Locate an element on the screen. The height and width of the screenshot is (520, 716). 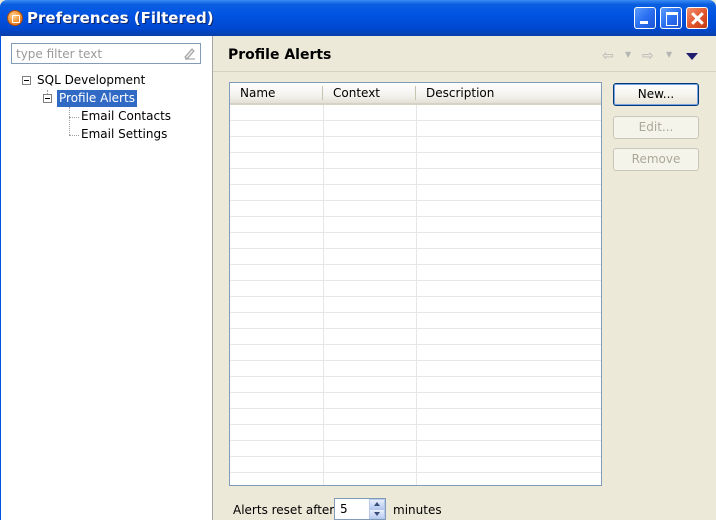
close-button is located at coordinates (697, 18).